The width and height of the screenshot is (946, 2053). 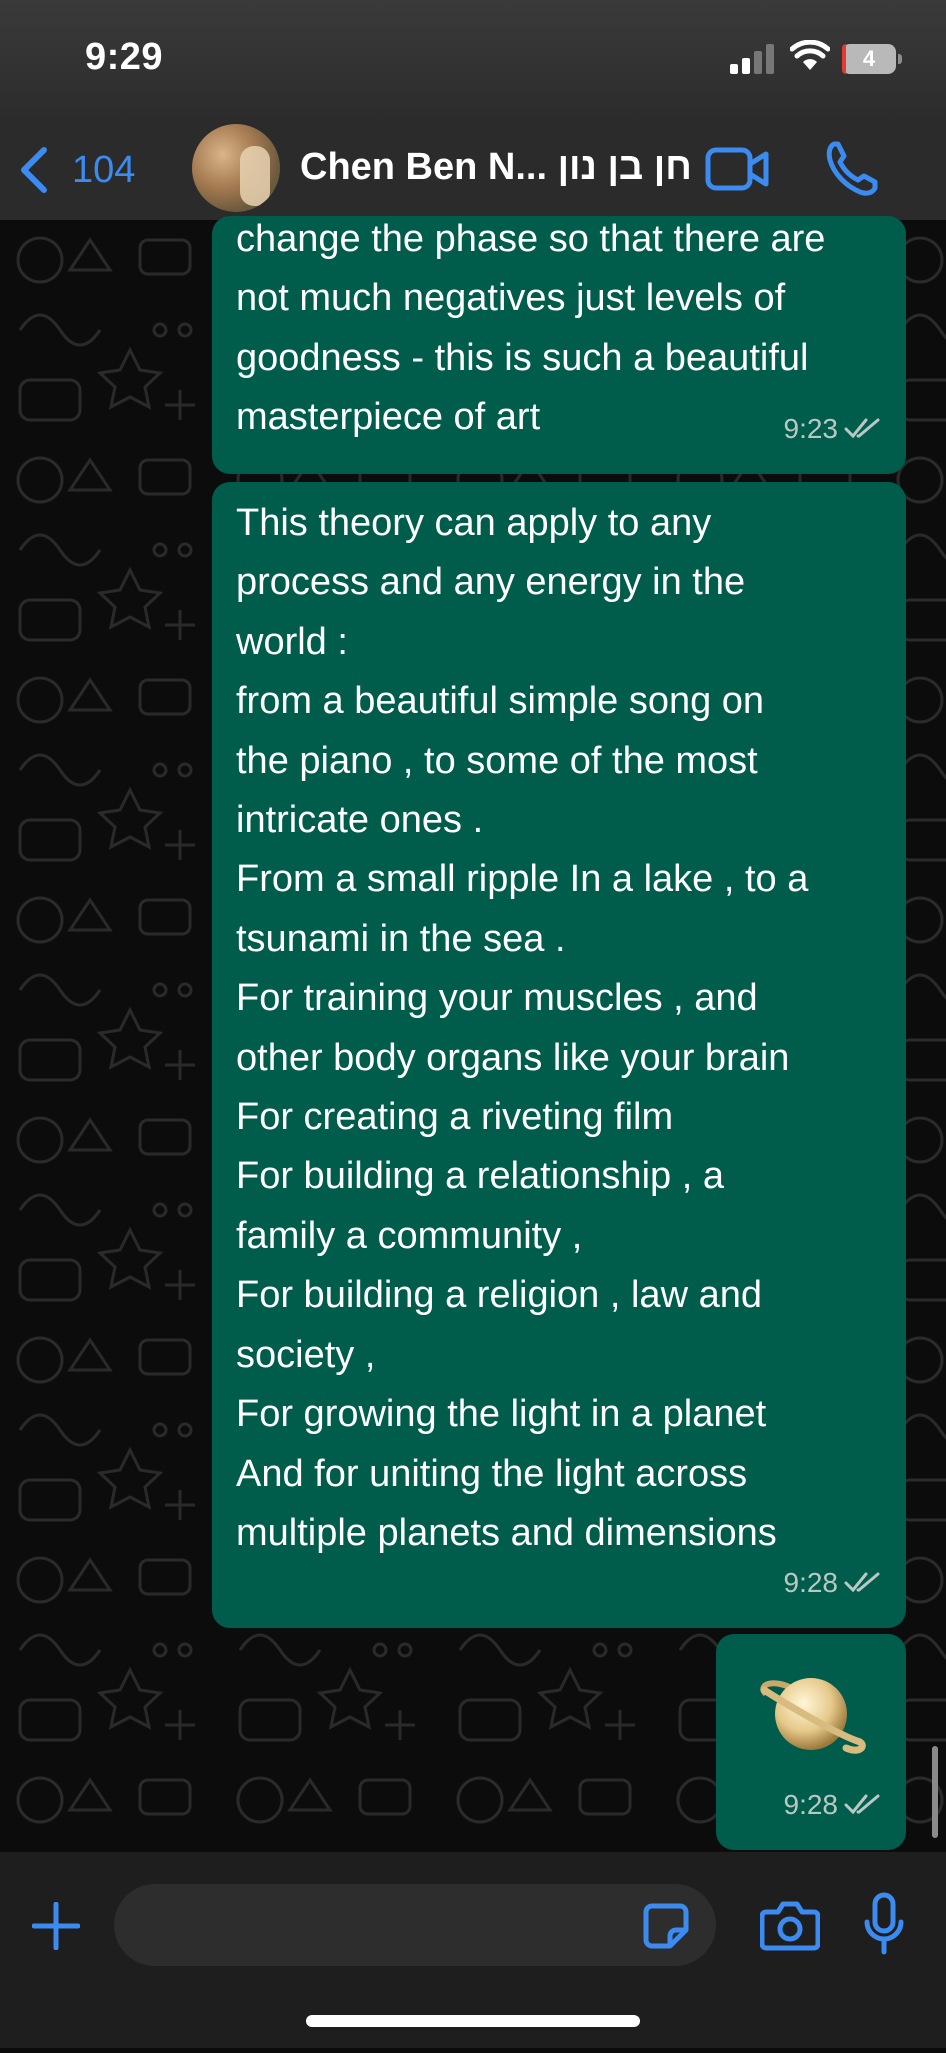 What do you see at coordinates (935, 1792) in the screenshot?
I see `scrollbar` at bounding box center [935, 1792].